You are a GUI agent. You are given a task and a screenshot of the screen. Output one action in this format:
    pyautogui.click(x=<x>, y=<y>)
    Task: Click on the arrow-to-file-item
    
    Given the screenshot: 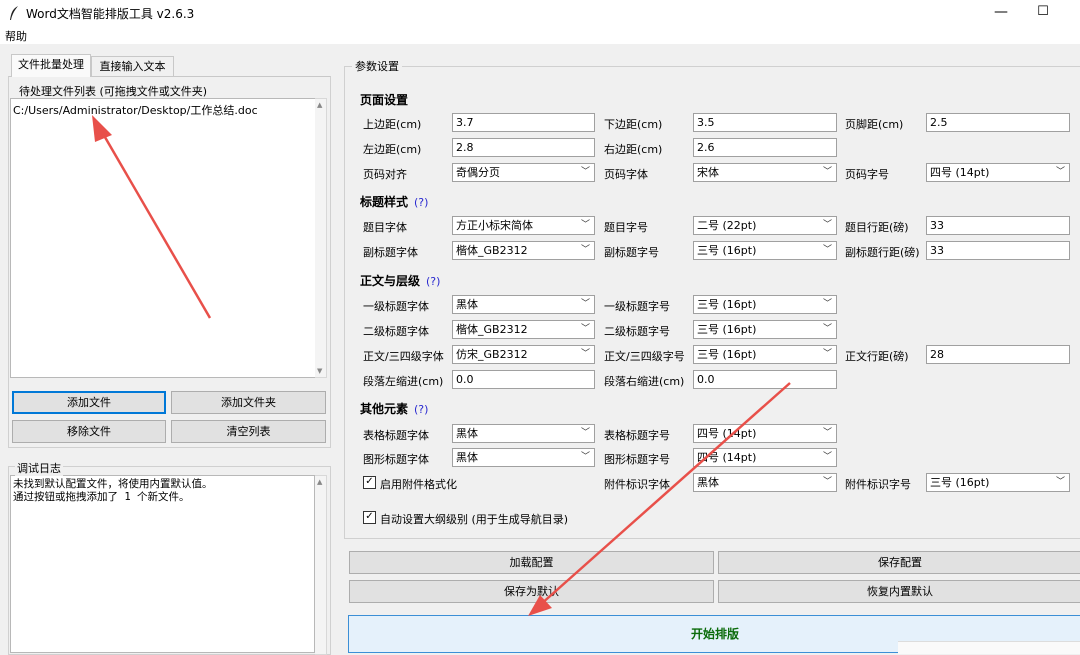 What is the action you would take?
    pyautogui.click(x=152, y=217)
    